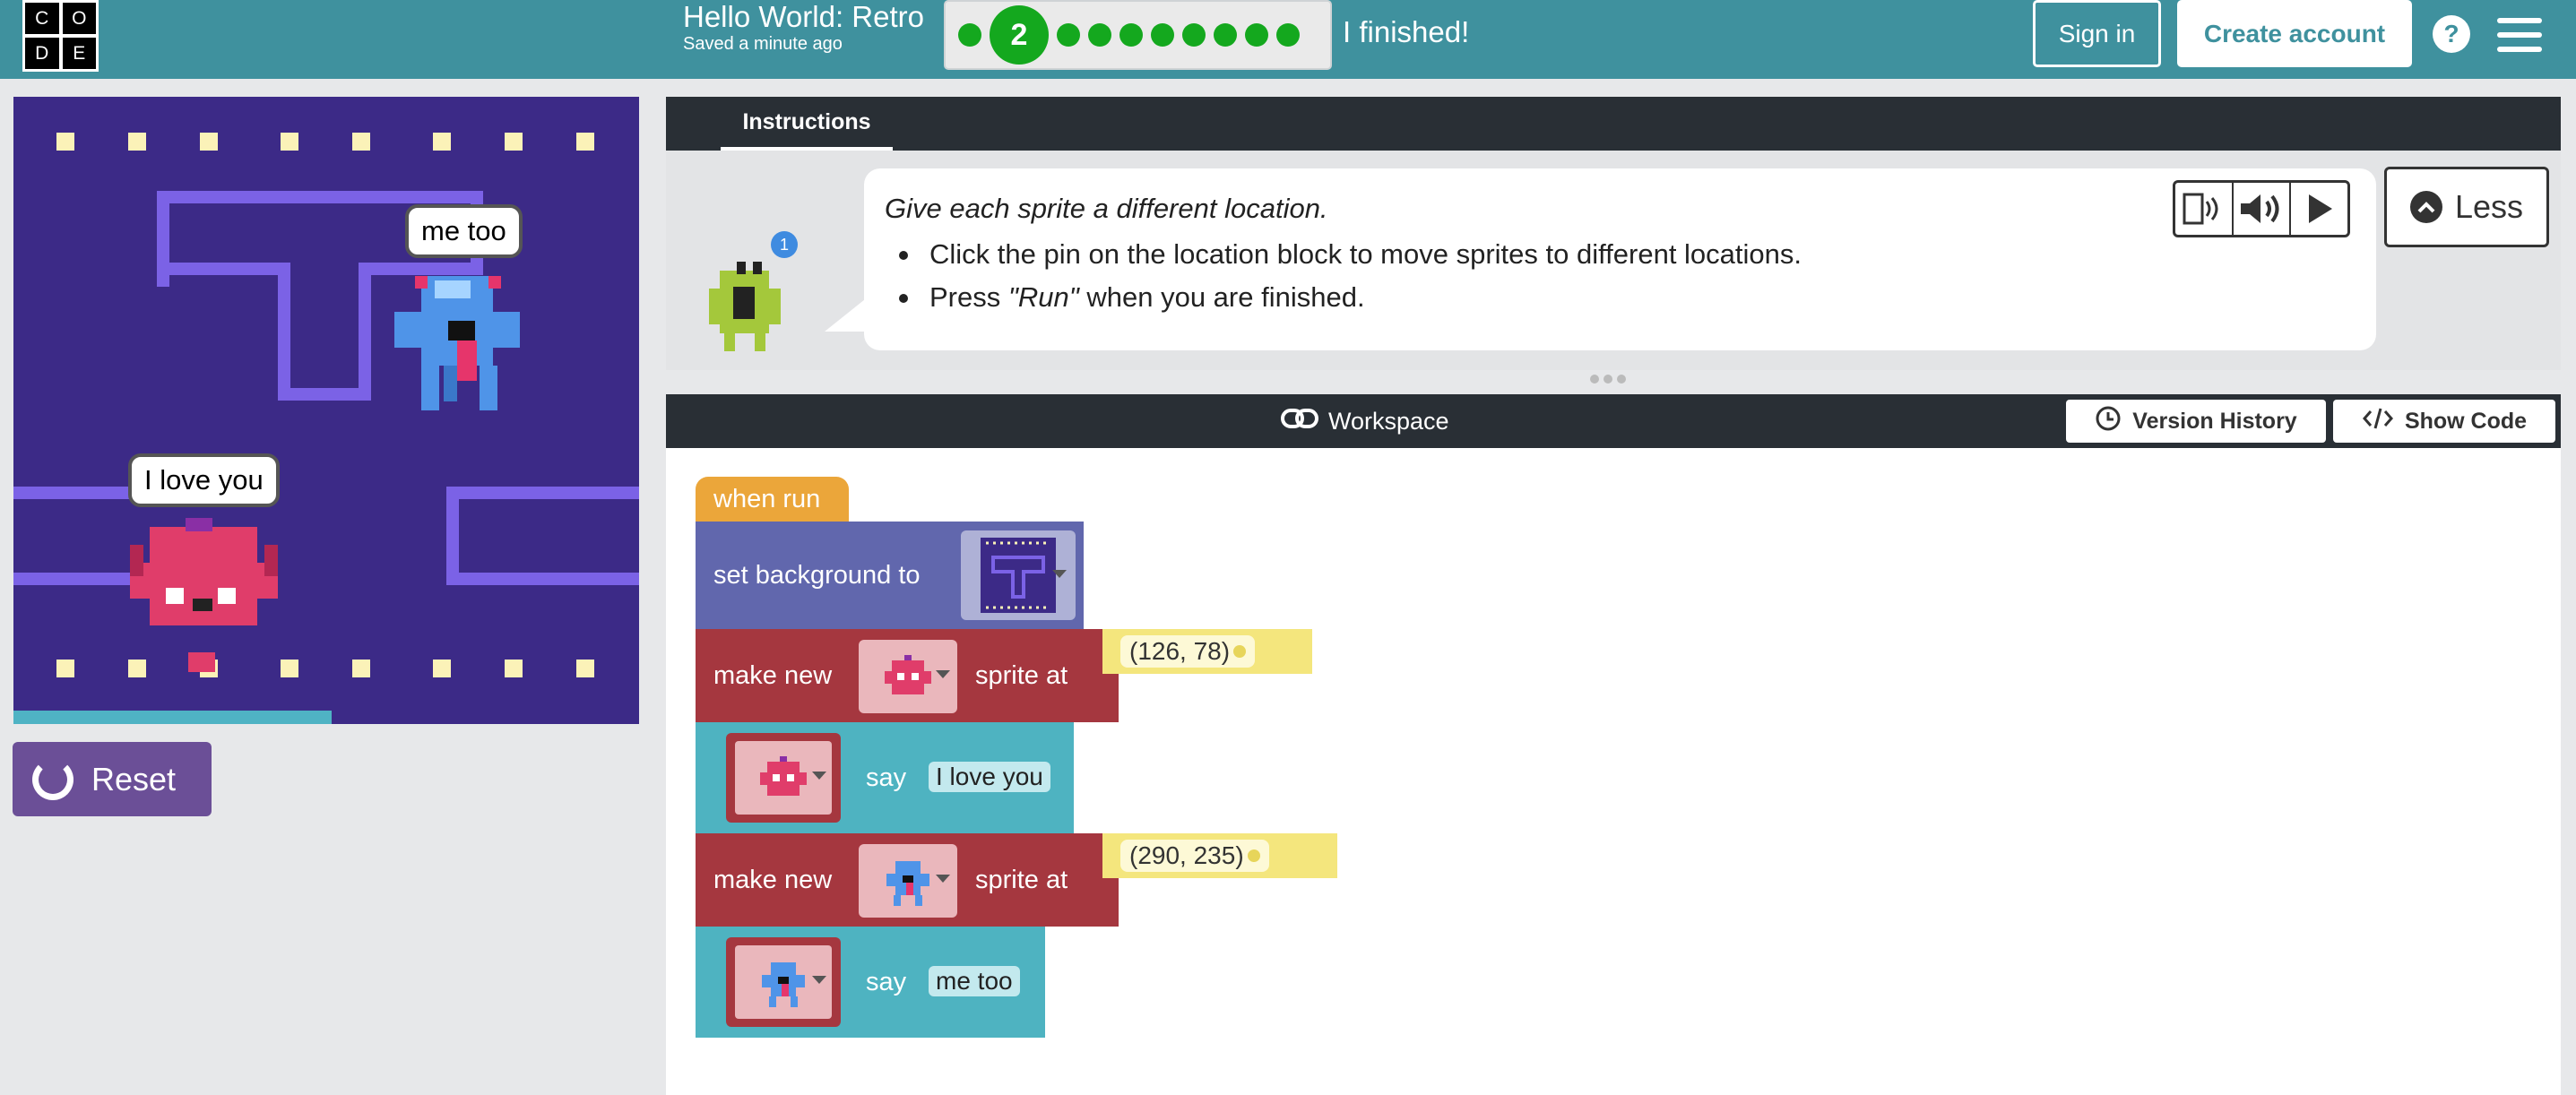 The width and height of the screenshot is (2576, 1095). Describe the element at coordinates (974, 981) in the screenshot. I see `say-text-2: me too` at that location.